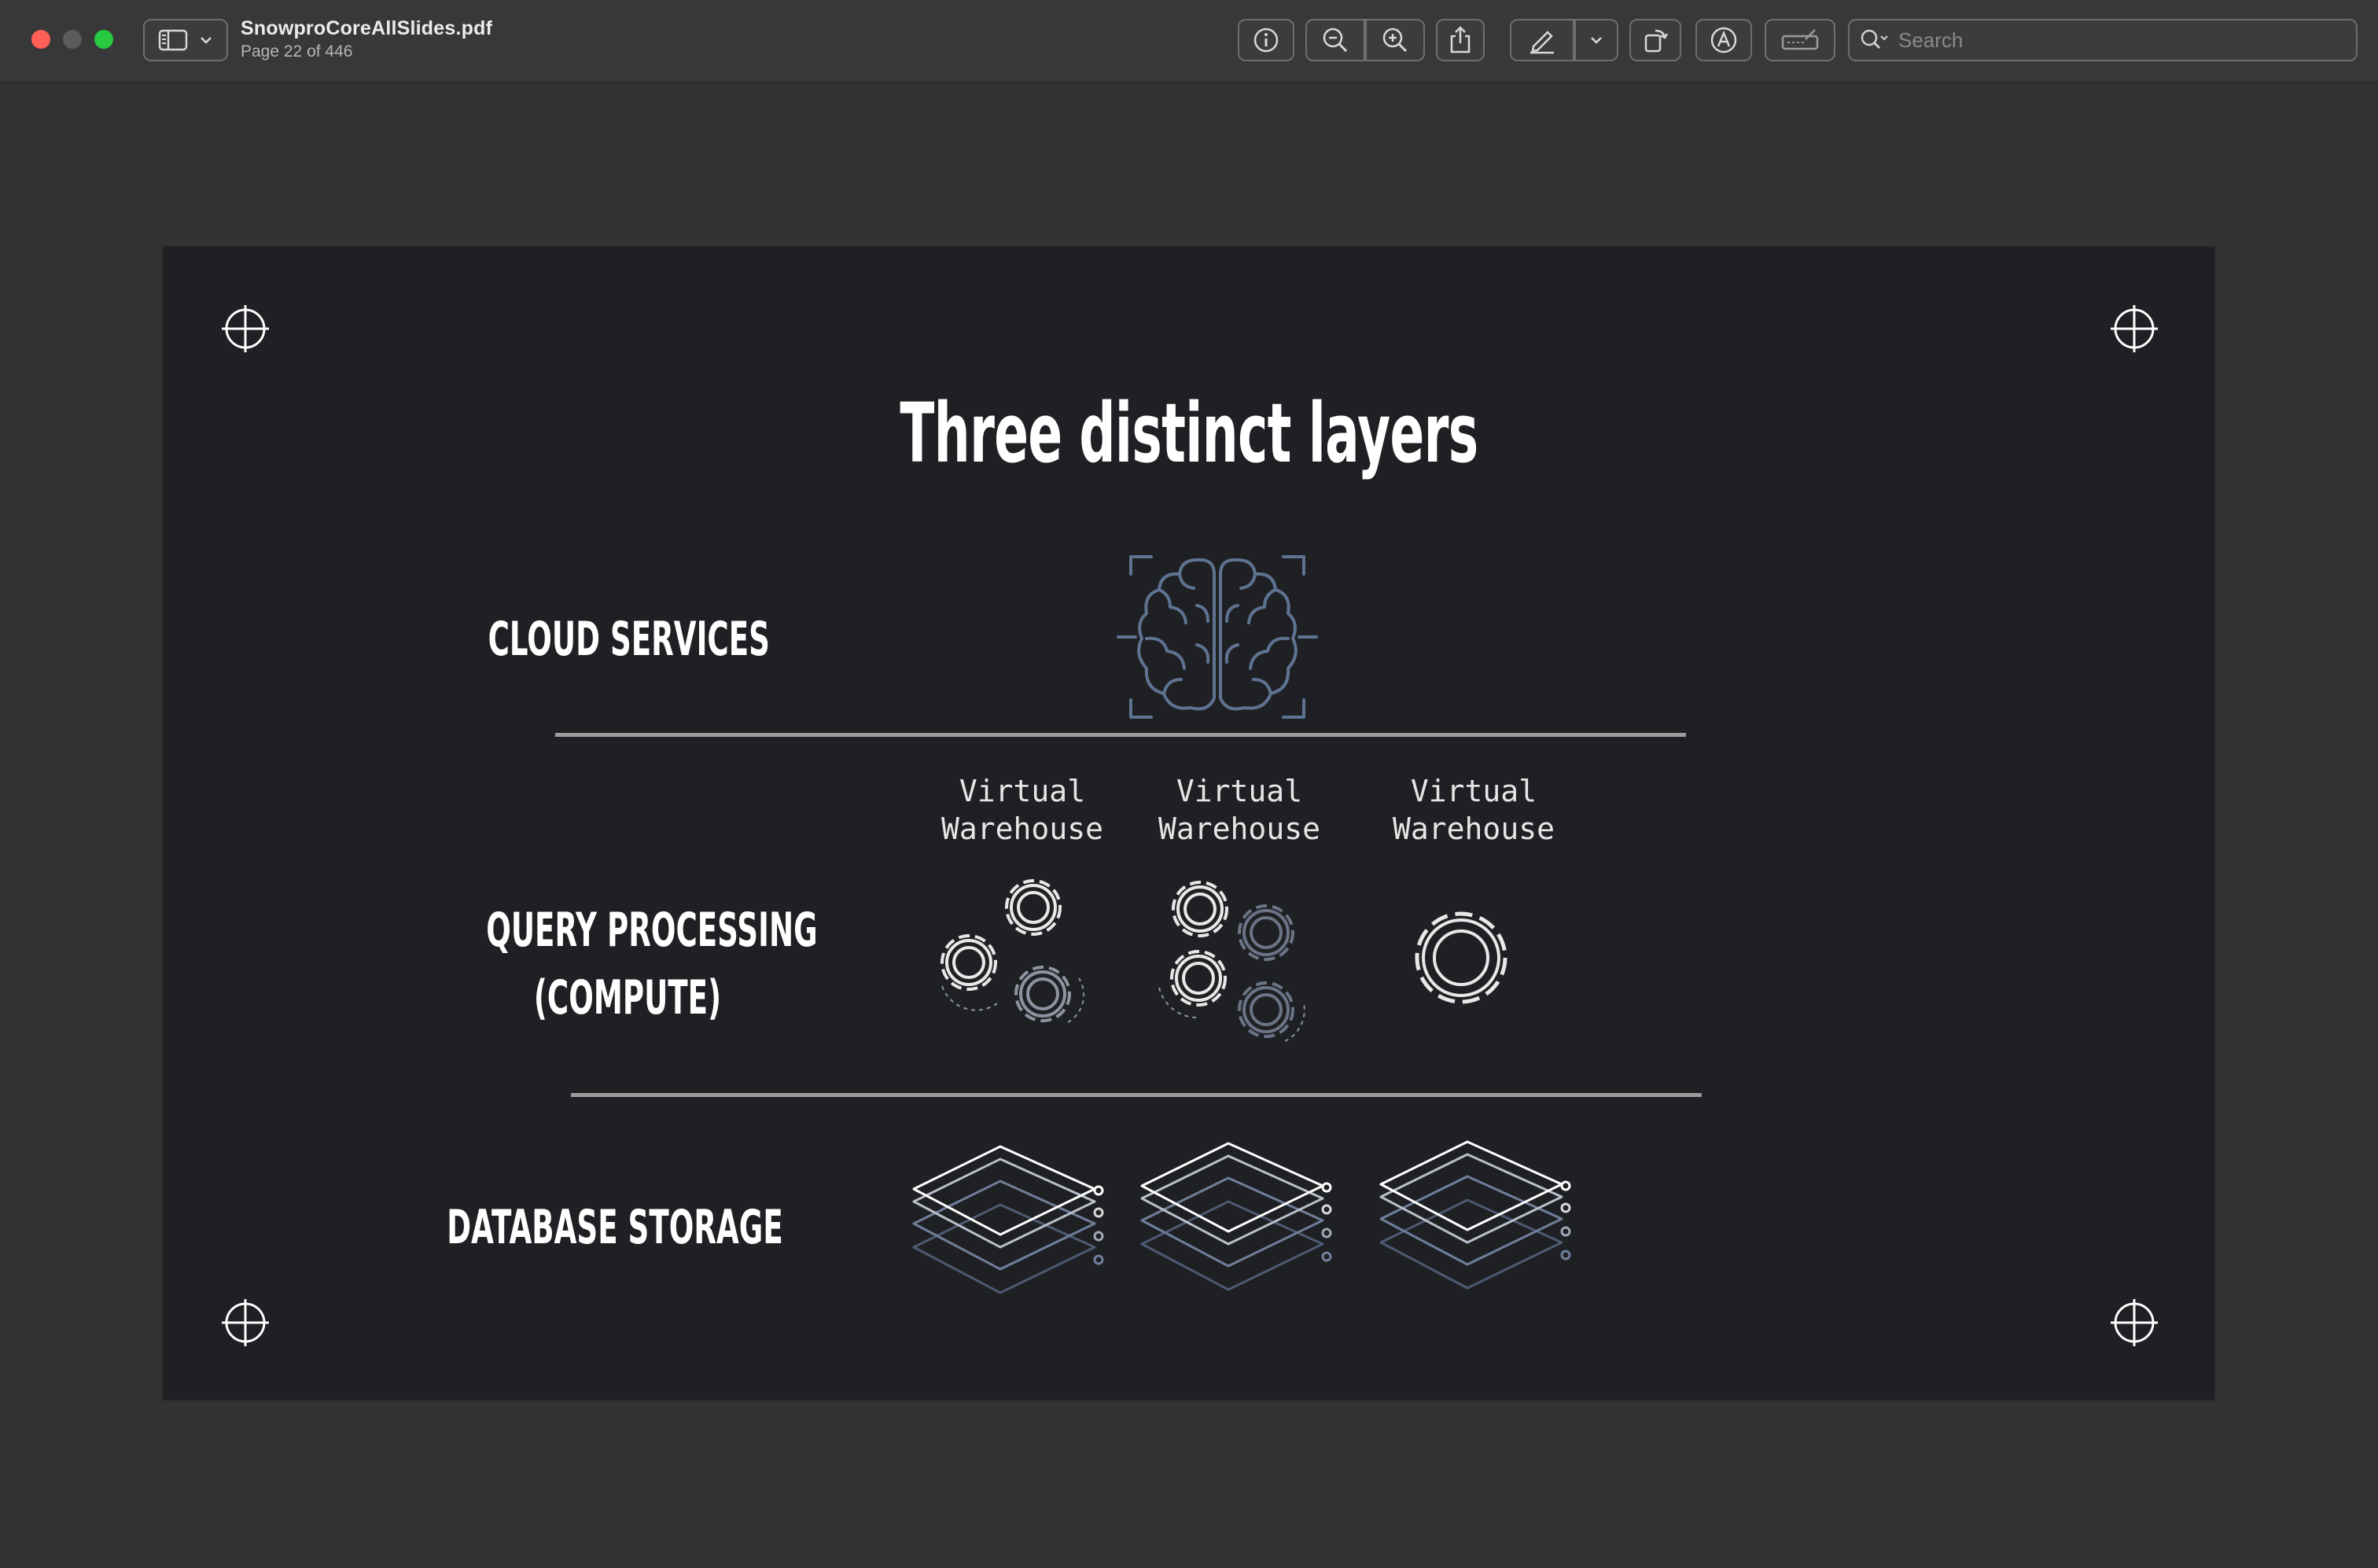 The height and width of the screenshot is (1568, 2378). What do you see at coordinates (72, 39) in the screenshot?
I see `minimize-window-button` at bounding box center [72, 39].